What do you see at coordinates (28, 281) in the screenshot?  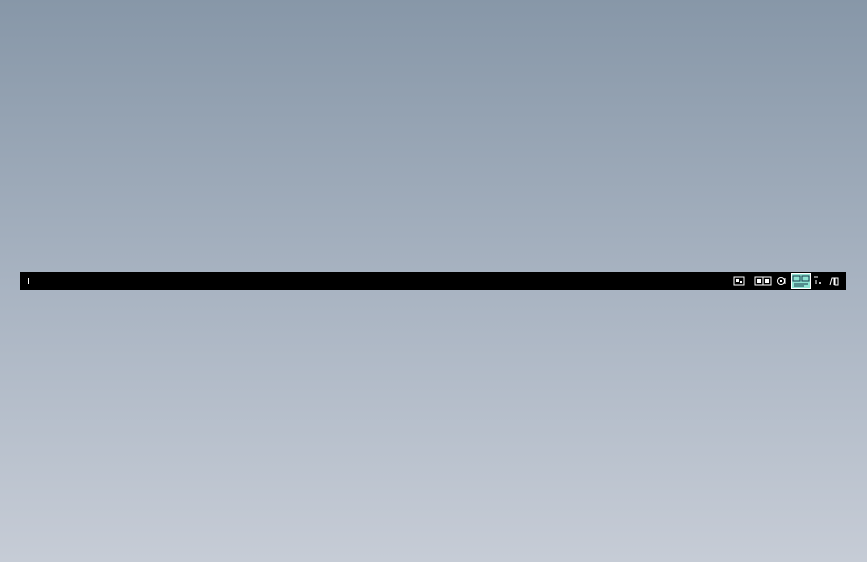 I see `command-cursor` at bounding box center [28, 281].